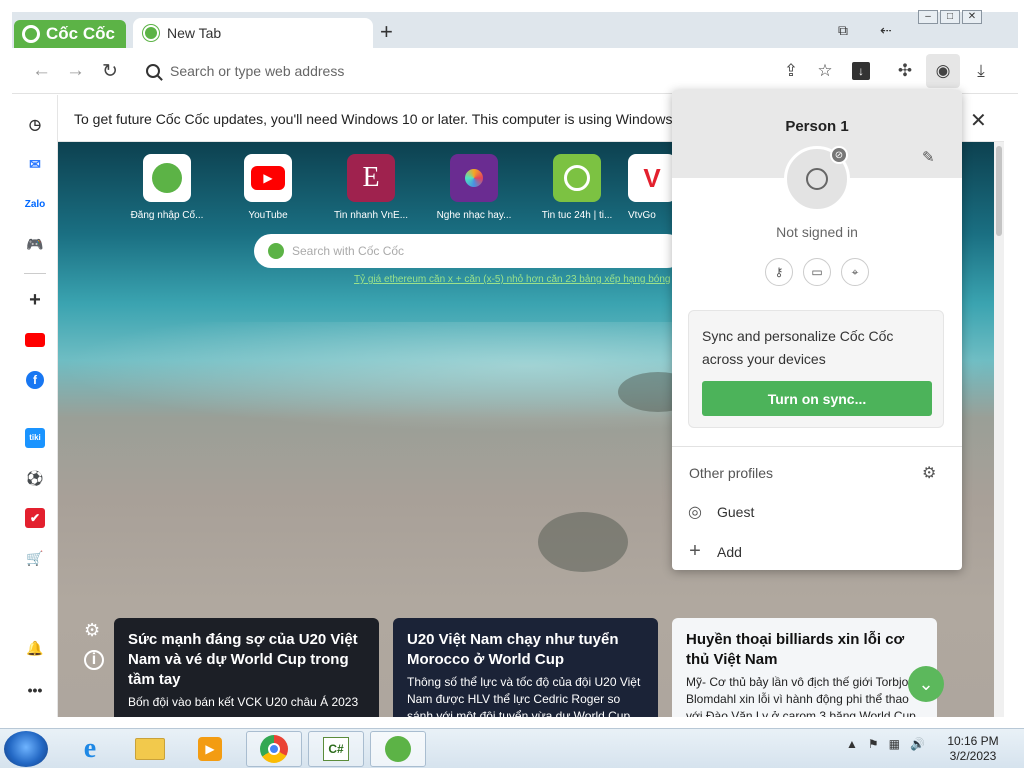 Image resolution: width=1024 pixels, height=768 pixels. What do you see at coordinates (210, 749) in the screenshot?
I see `media-player-icon: ▶` at bounding box center [210, 749].